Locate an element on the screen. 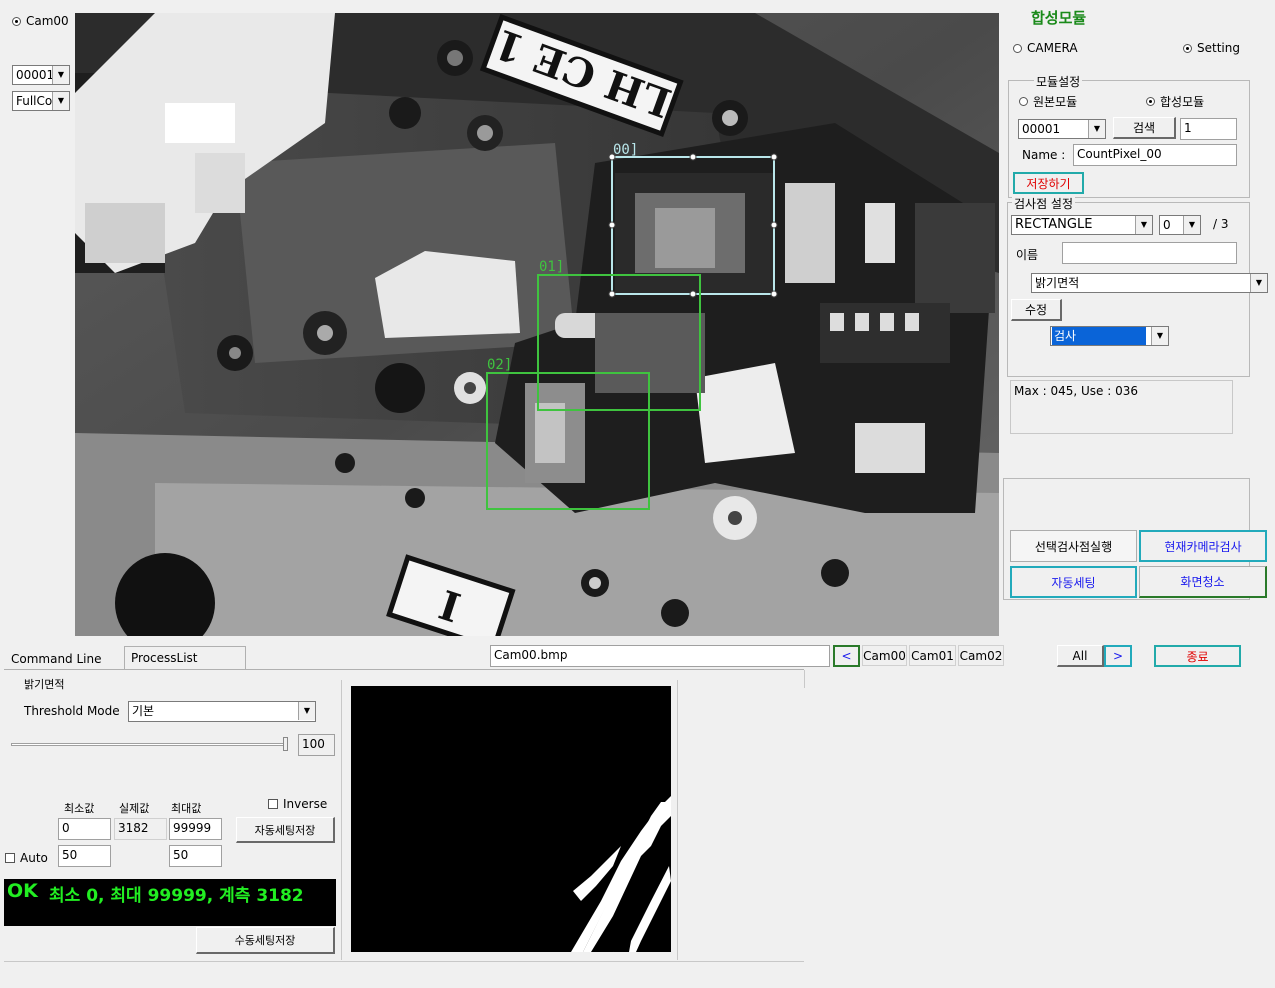  original-module-radio: 원본모듈 is located at coordinates (1048, 101).